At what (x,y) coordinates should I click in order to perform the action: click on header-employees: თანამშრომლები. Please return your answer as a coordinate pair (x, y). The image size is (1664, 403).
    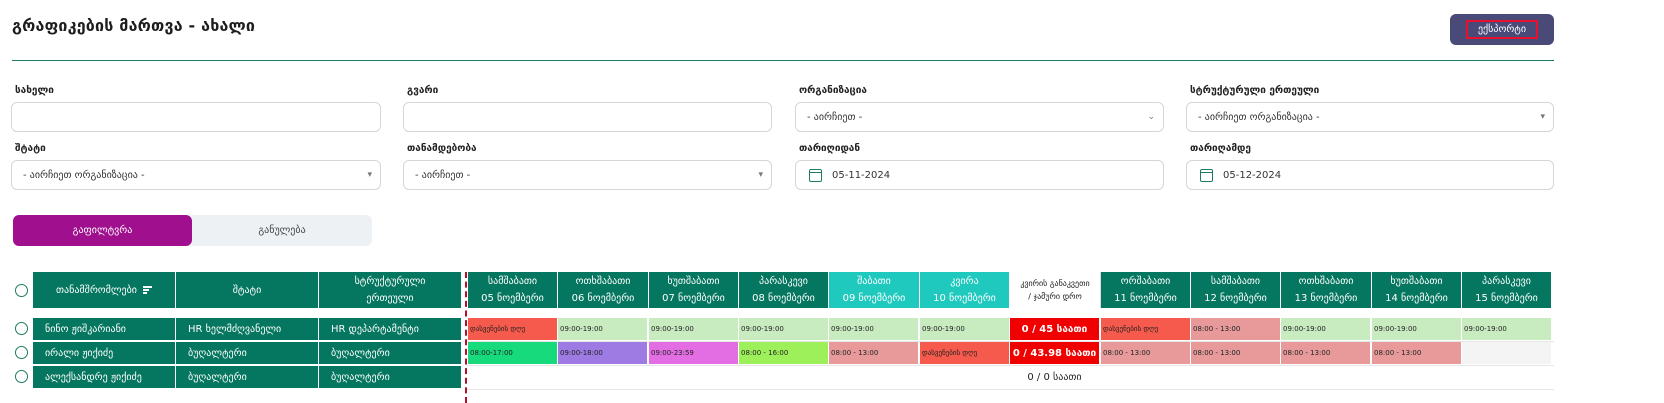
    Looking at the image, I should click on (104, 290).